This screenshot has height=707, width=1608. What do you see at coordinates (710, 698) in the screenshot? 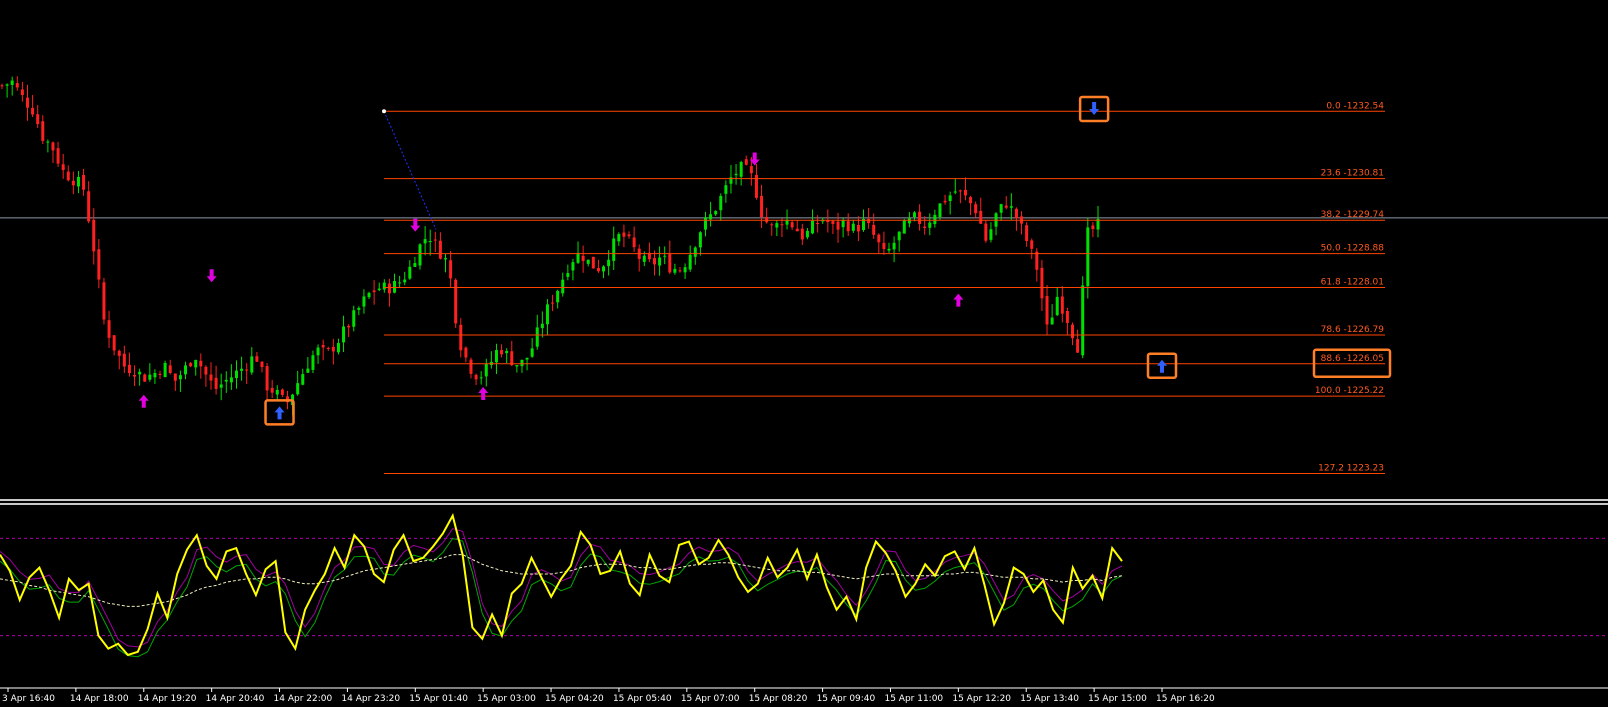
I see `time-tick-label: 15 Apr 07:00` at bounding box center [710, 698].